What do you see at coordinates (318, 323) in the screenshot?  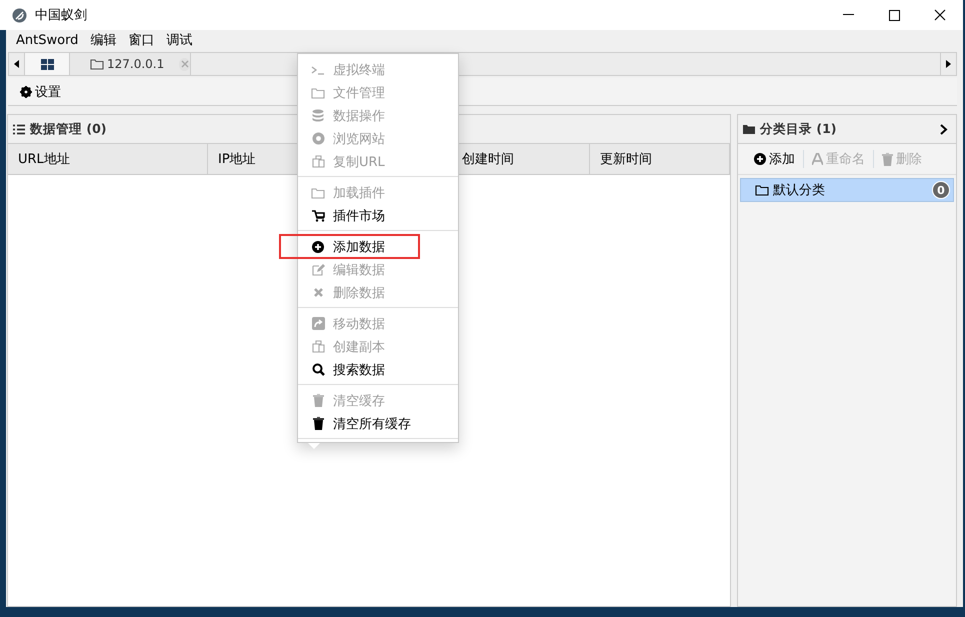 I see `share-icon` at bounding box center [318, 323].